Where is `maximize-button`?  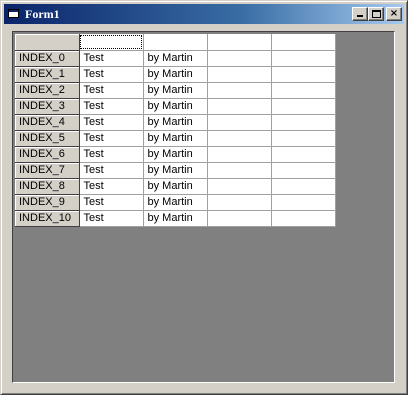 maximize-button is located at coordinates (376, 14).